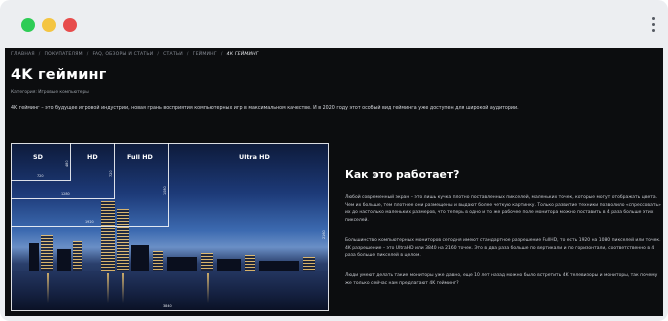  Describe the element at coordinates (49, 25) in the screenshot. I see `yellow-dot-icon` at that location.